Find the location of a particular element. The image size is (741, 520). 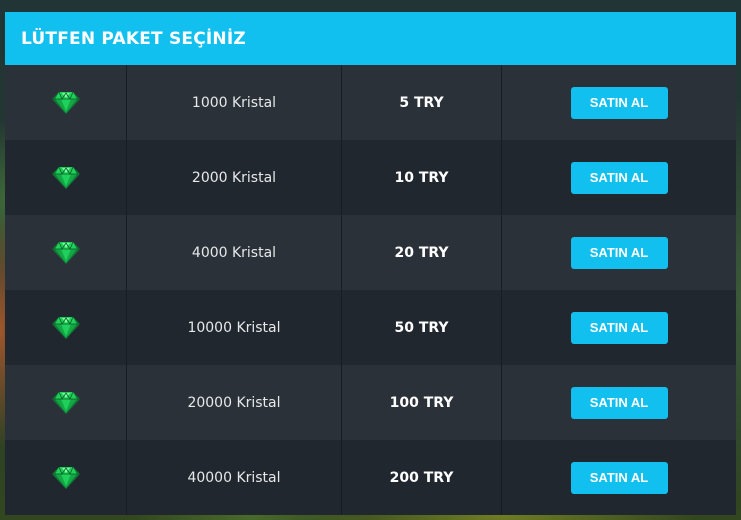

package-name: 1000 Kristal is located at coordinates (234, 102).